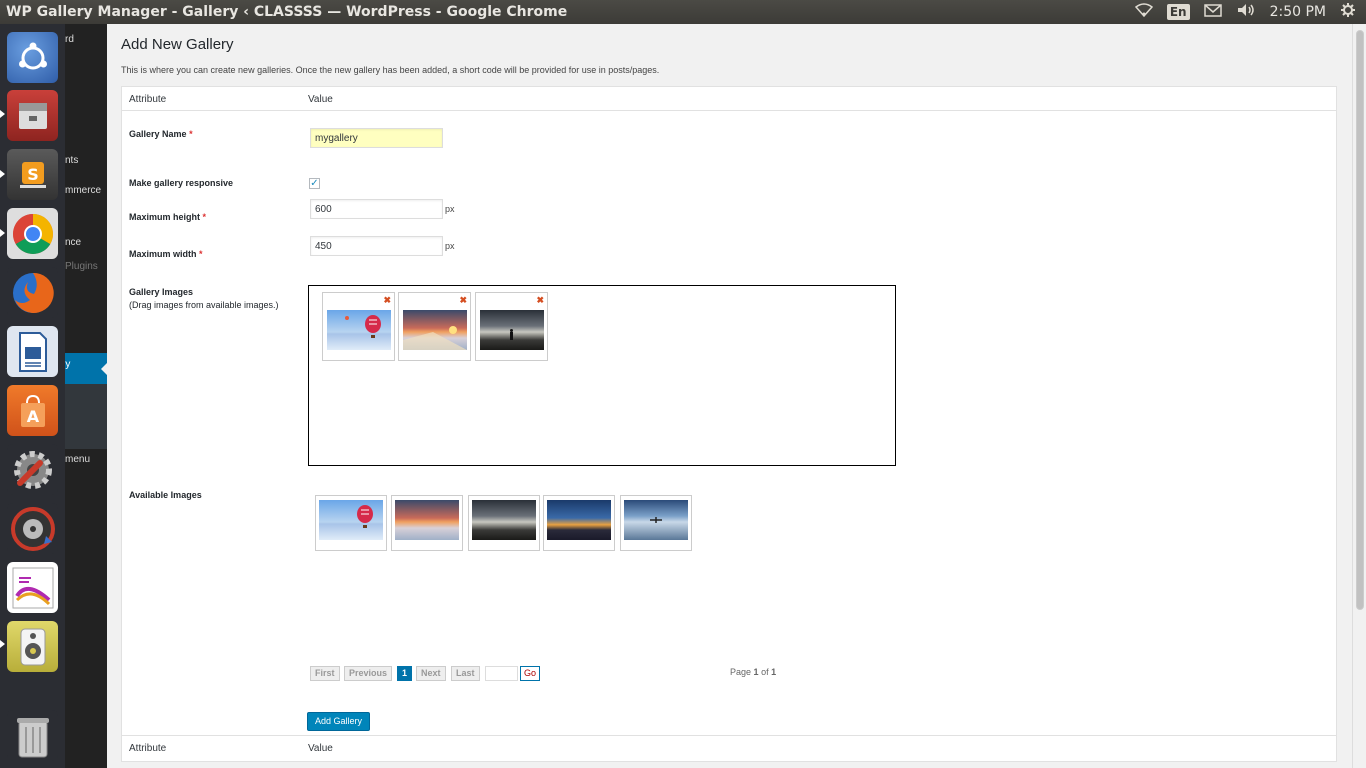 The width and height of the screenshot is (1366, 768). Describe the element at coordinates (165, 495) in the screenshot. I see `available-images-label: Available Images` at that location.